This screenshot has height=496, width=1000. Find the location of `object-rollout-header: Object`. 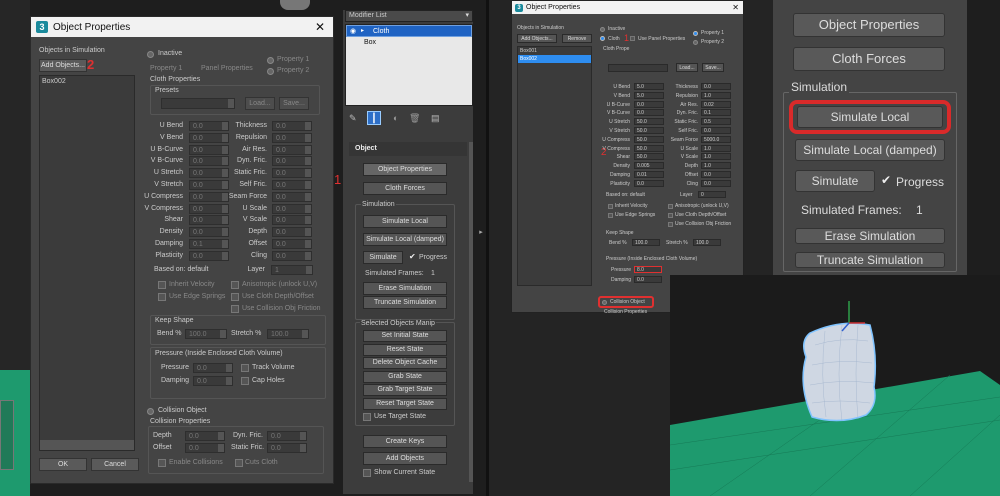

object-rollout-header: Object is located at coordinates (408, 149).